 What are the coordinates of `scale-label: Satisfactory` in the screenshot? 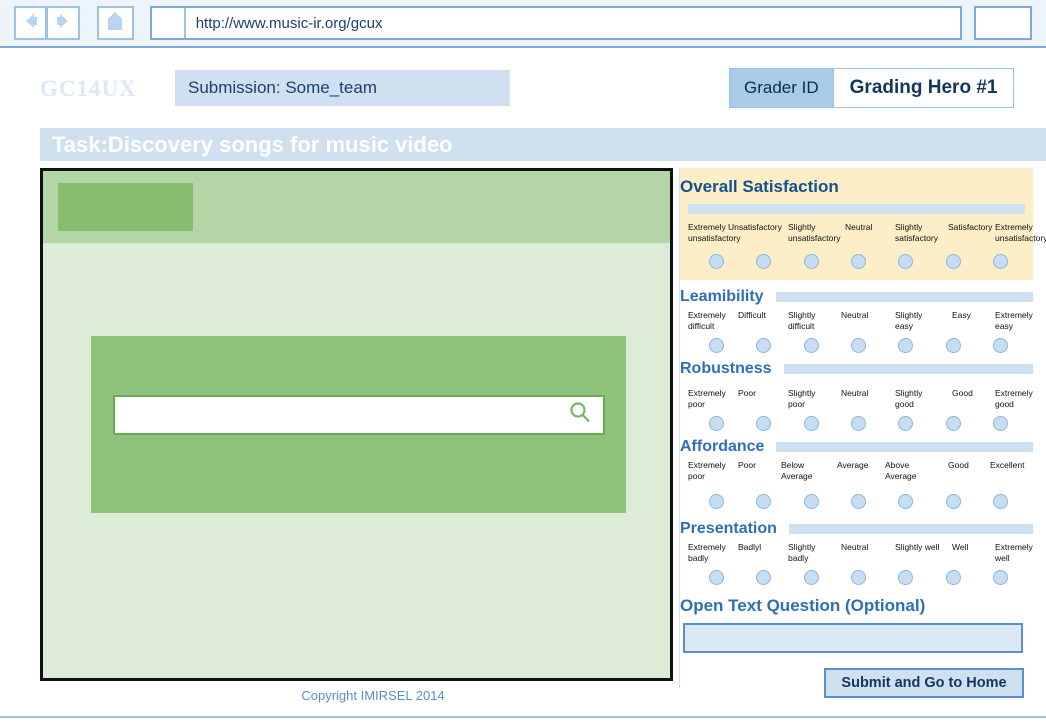 It's located at (970, 227).